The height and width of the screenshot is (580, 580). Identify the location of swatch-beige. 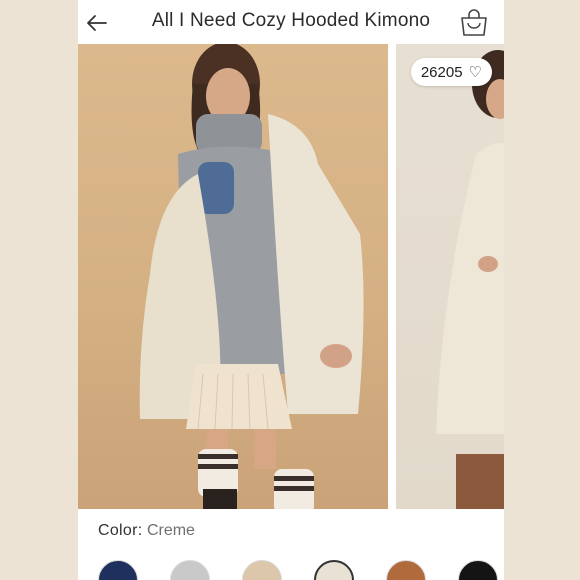
(262, 570).